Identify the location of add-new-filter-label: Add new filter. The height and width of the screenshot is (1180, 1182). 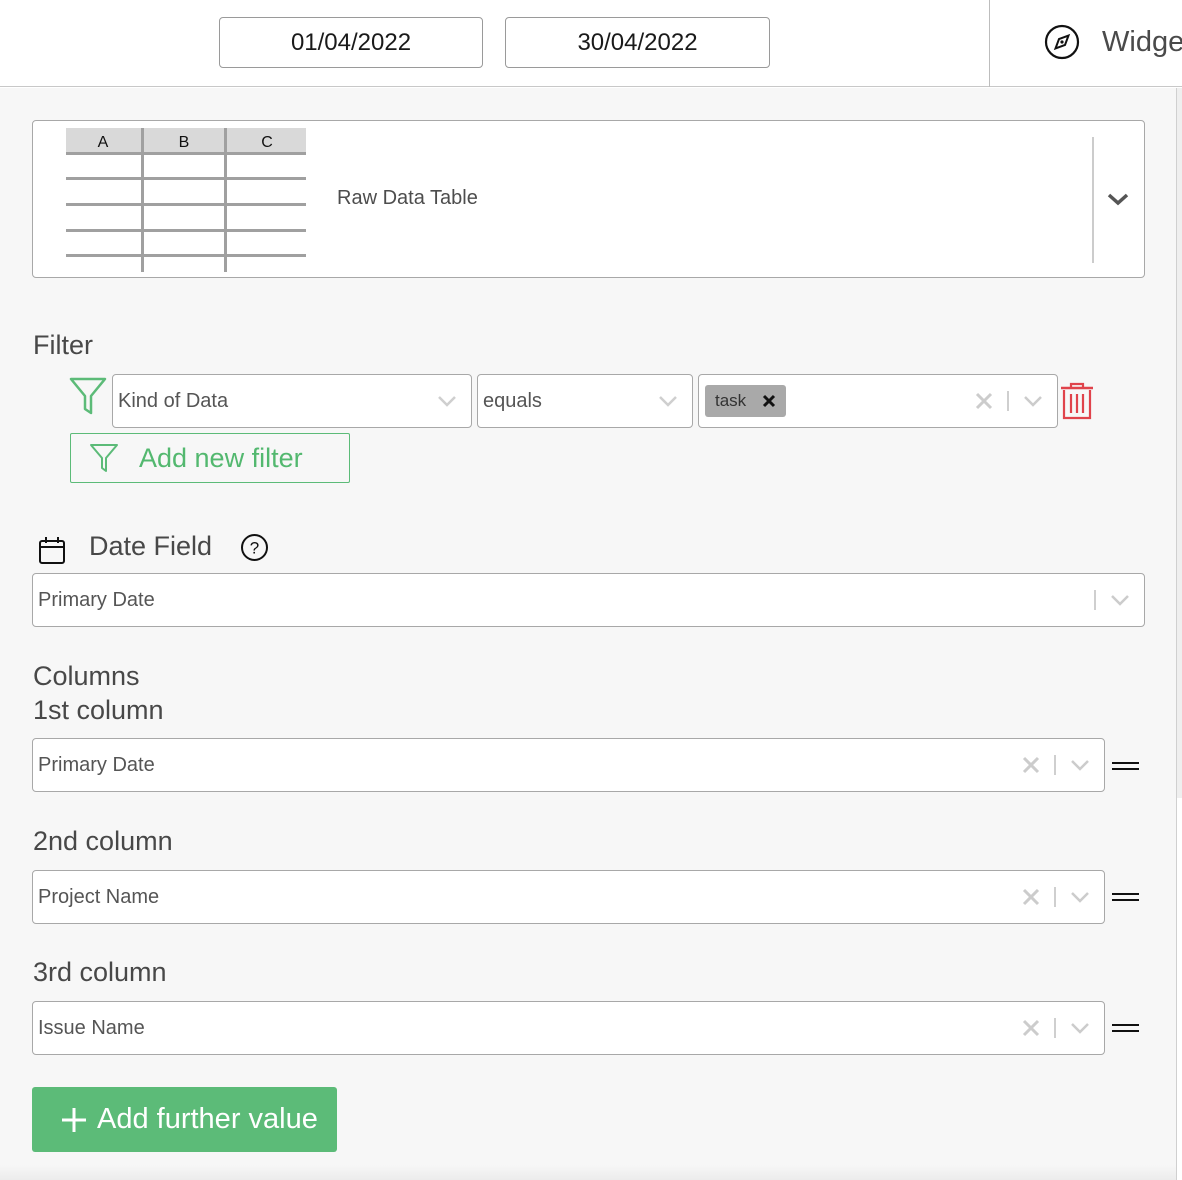
(221, 457).